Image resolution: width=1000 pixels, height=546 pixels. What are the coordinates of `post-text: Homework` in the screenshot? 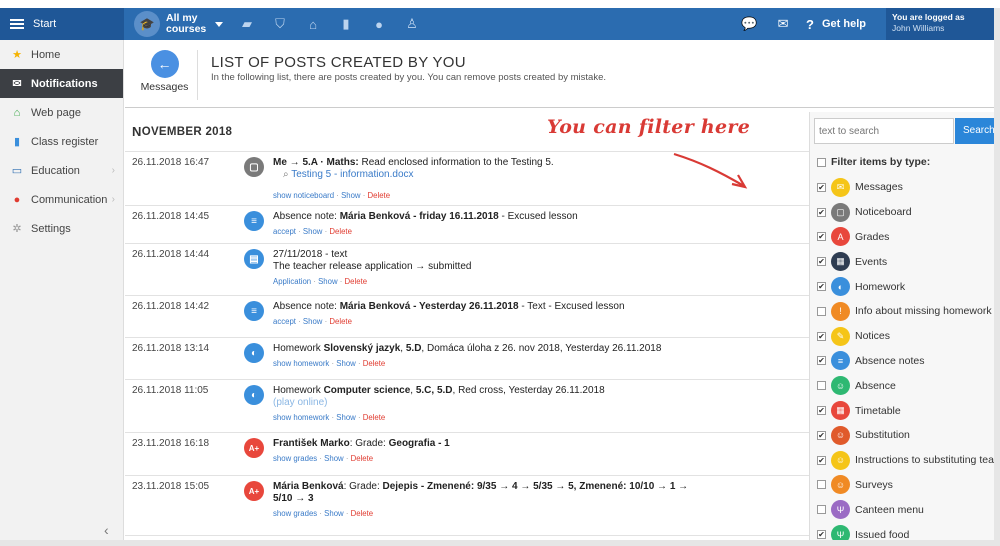 It's located at (298, 390).